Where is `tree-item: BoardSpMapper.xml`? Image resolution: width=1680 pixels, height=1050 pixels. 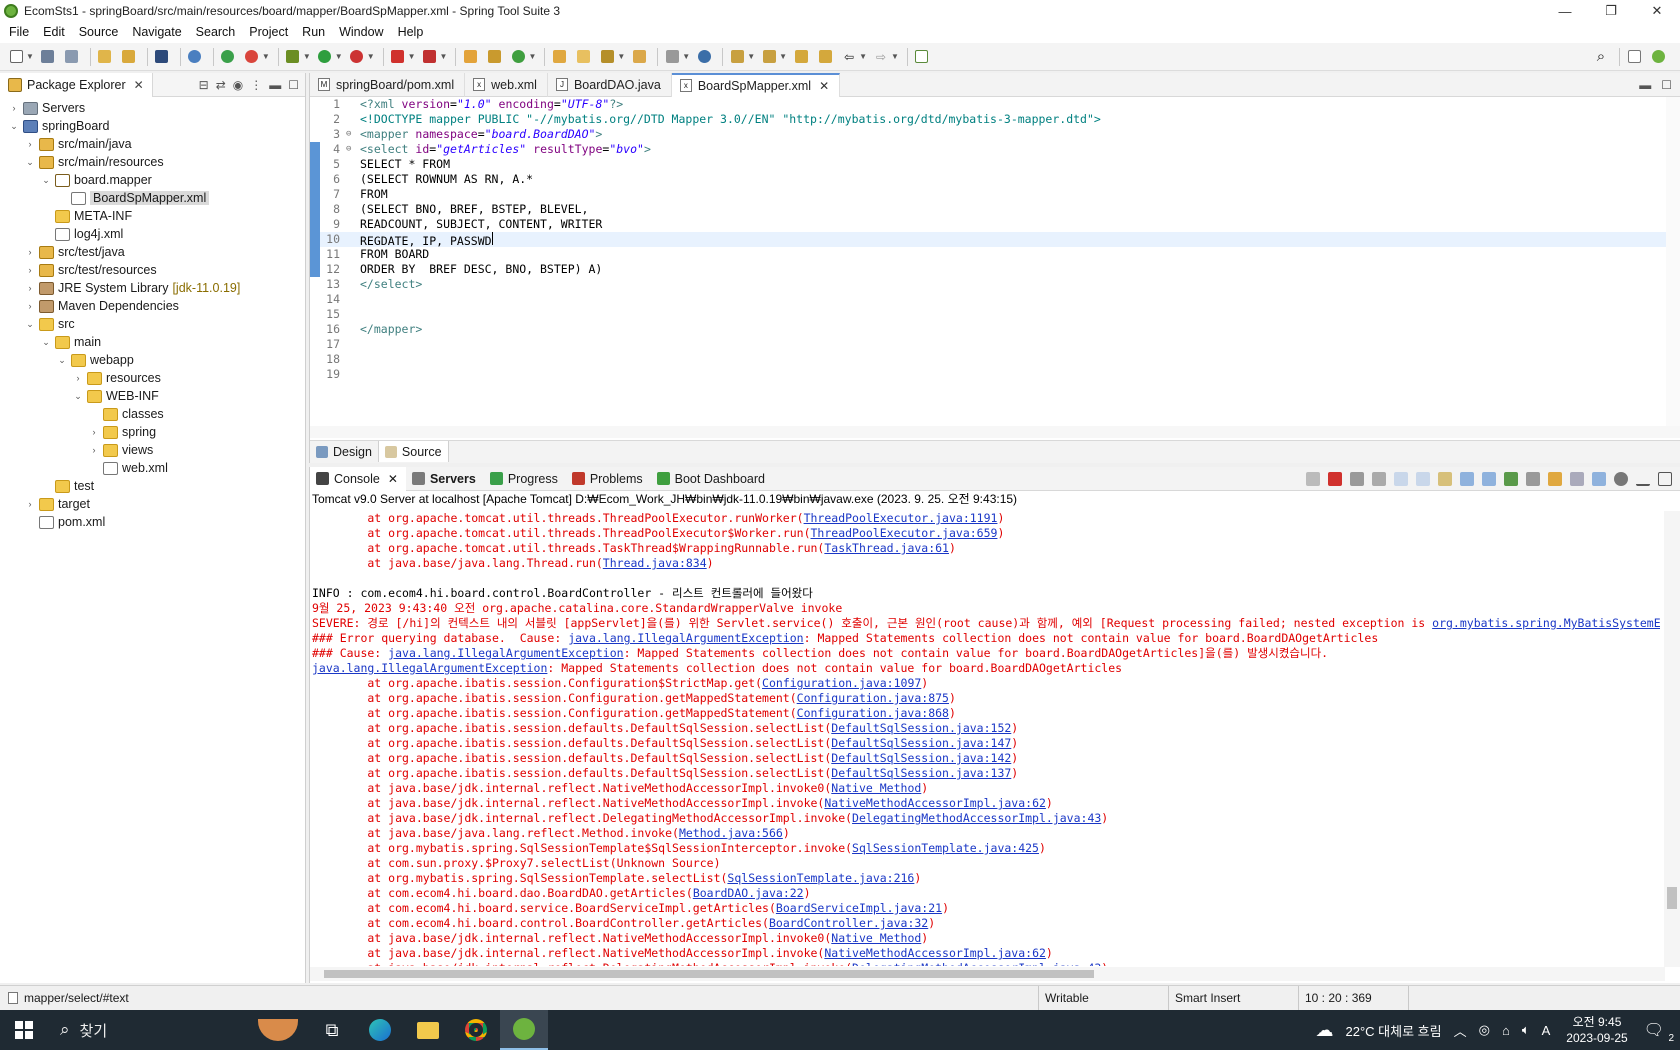
tree-item: BoardSpMapper.xml is located at coordinates (152, 198).